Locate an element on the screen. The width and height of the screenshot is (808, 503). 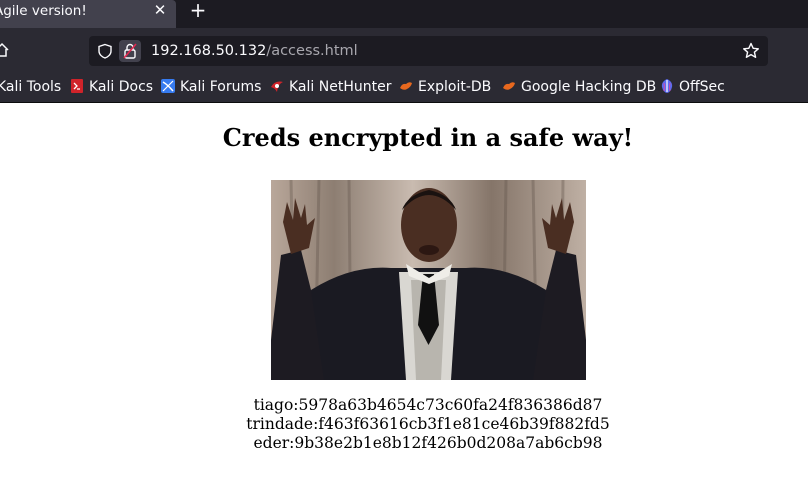
insecure-lock-icon is located at coordinates (130, 53).